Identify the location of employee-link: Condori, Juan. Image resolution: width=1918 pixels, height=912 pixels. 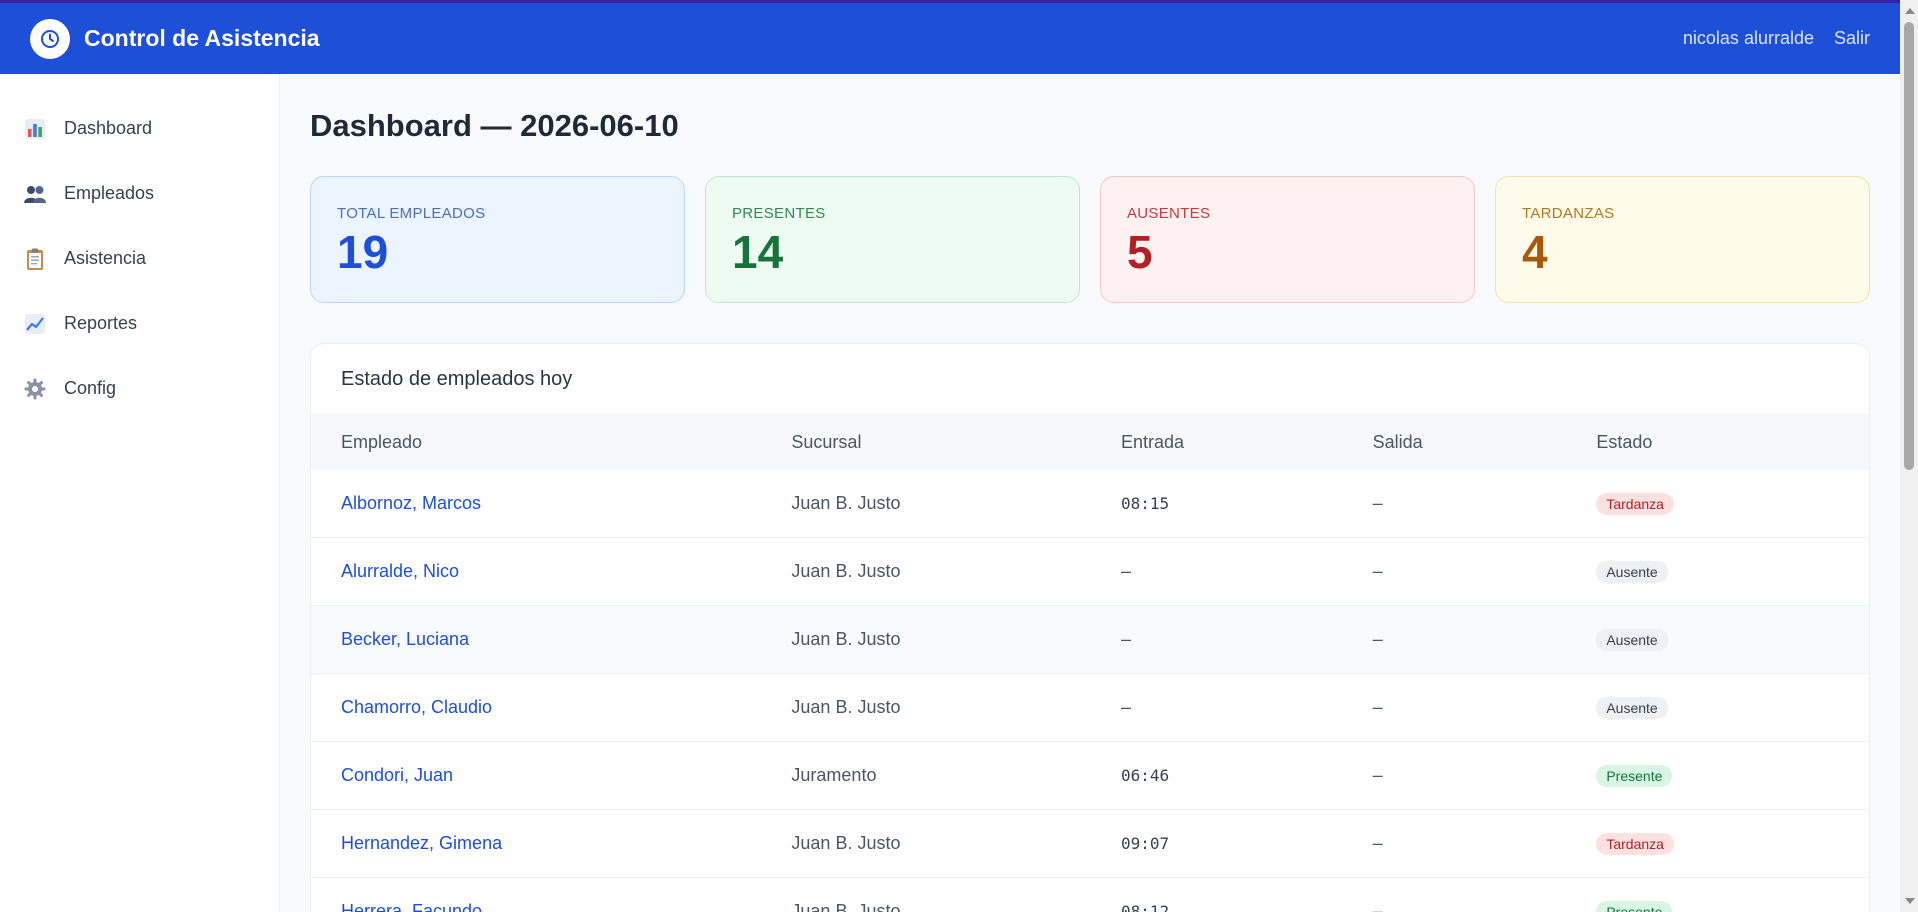
(397, 775).